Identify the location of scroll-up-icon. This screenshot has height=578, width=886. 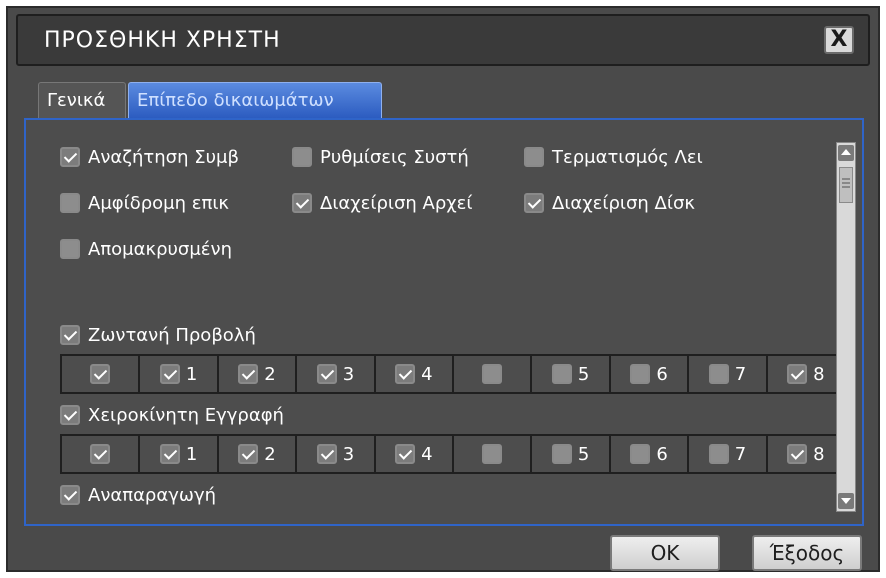
(846, 153).